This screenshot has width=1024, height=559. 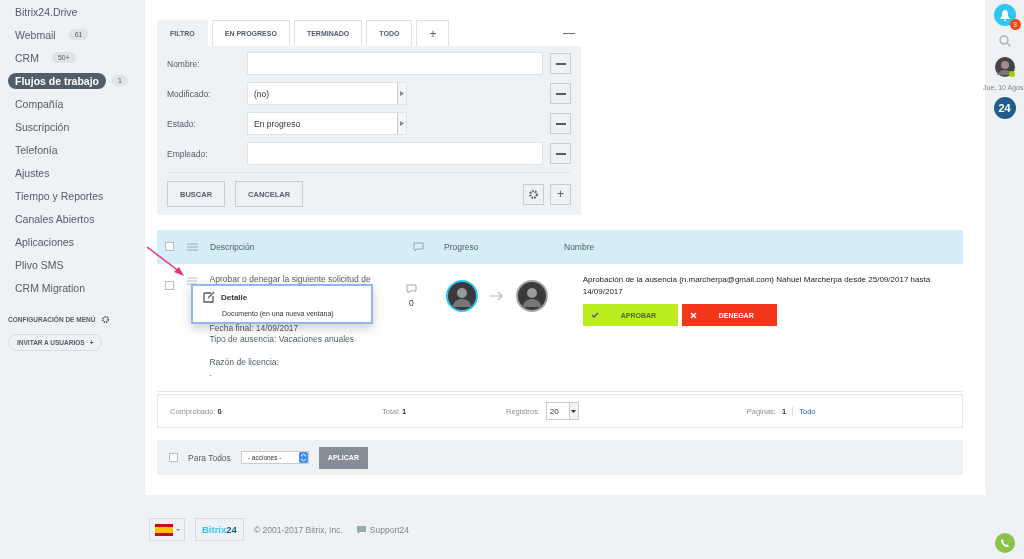 What do you see at coordinates (560, 194) in the screenshot?
I see `add-field-button: +` at bounding box center [560, 194].